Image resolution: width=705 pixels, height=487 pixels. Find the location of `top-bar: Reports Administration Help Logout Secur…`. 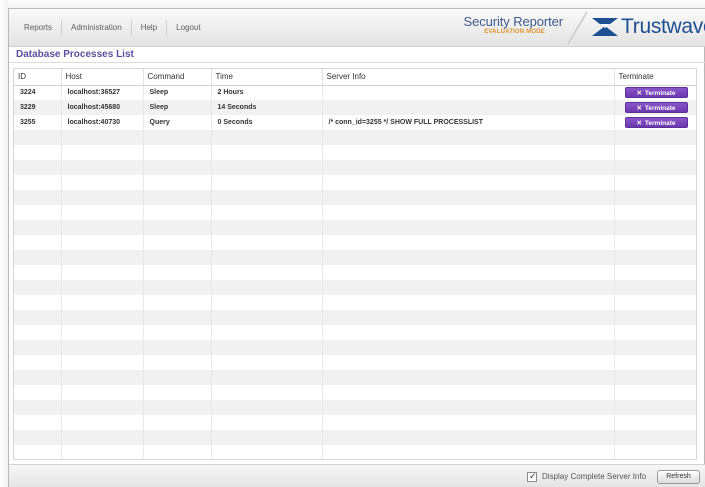

top-bar: Reports Administration Help Logout Secur… is located at coordinates (357, 28).